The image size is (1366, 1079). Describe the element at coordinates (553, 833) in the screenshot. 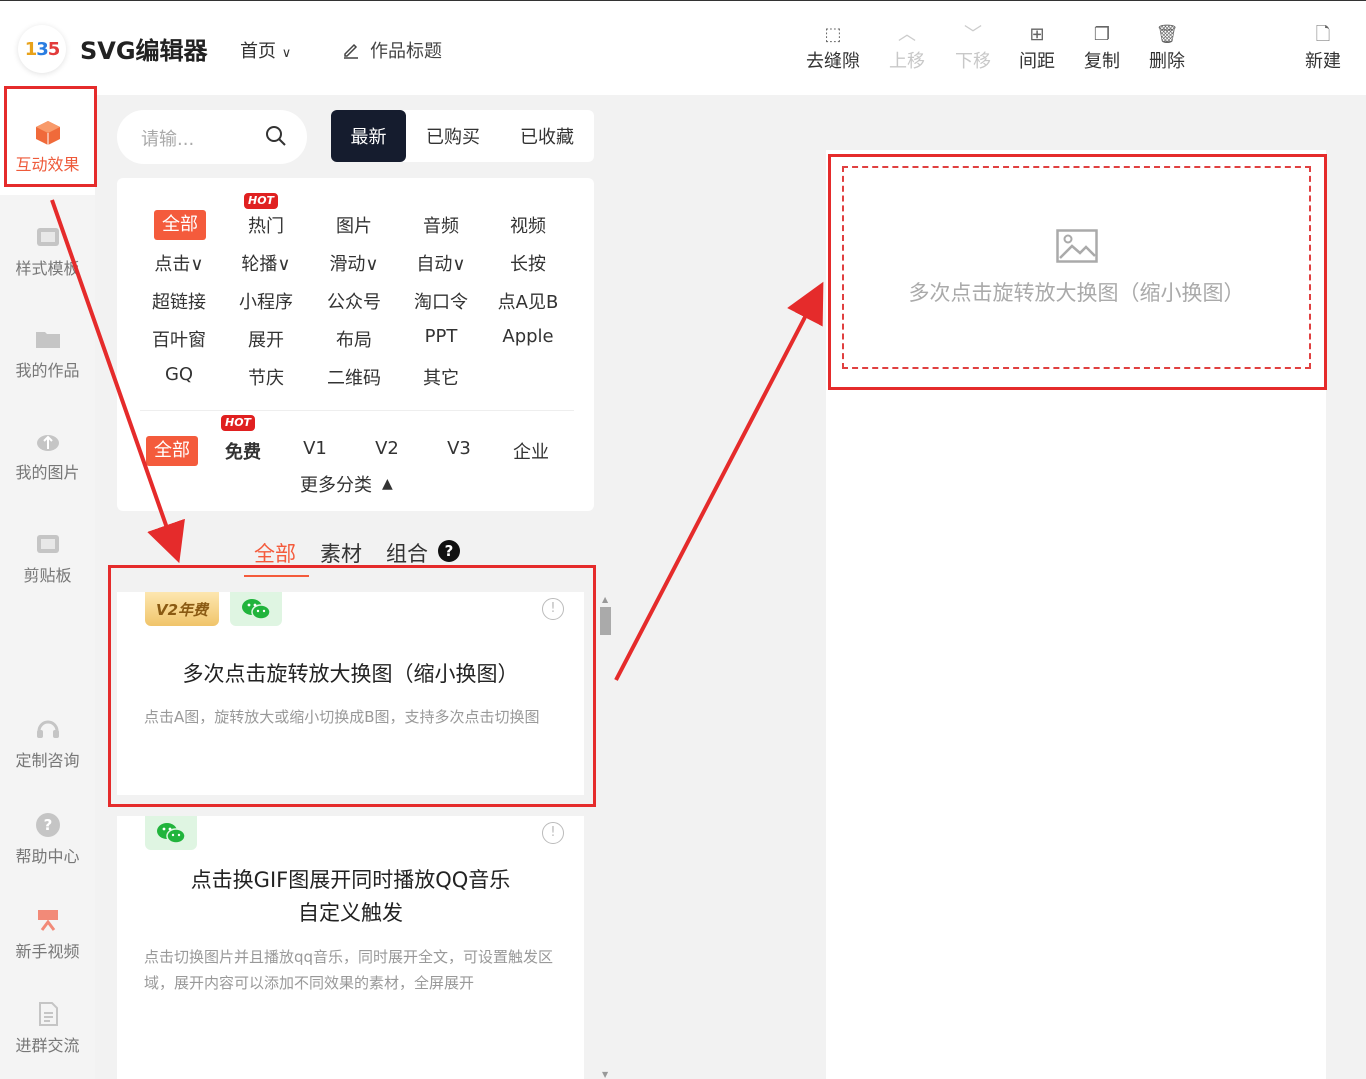

I see `info-icon: !` at that location.